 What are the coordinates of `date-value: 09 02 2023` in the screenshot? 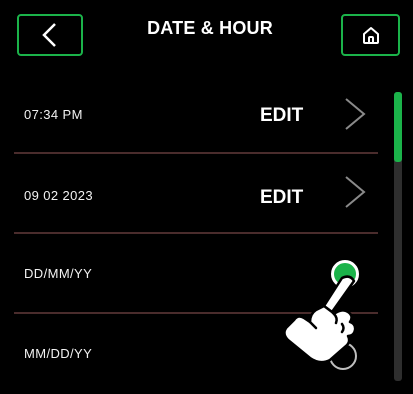 It's located at (59, 195).